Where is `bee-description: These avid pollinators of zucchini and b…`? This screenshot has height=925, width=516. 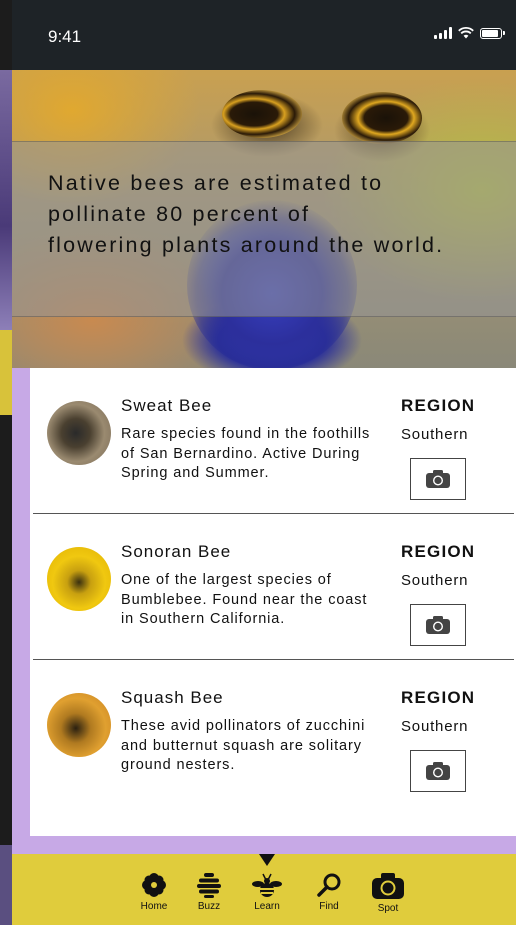
bee-description: These avid pollinators of zucchini and b… is located at coordinates (243, 745).